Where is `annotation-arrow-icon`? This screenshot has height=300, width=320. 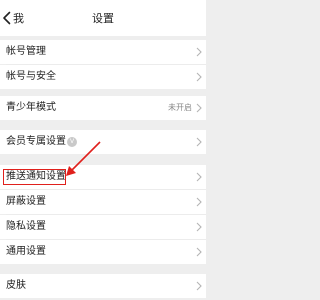 annotation-arrow-icon is located at coordinates (83, 158).